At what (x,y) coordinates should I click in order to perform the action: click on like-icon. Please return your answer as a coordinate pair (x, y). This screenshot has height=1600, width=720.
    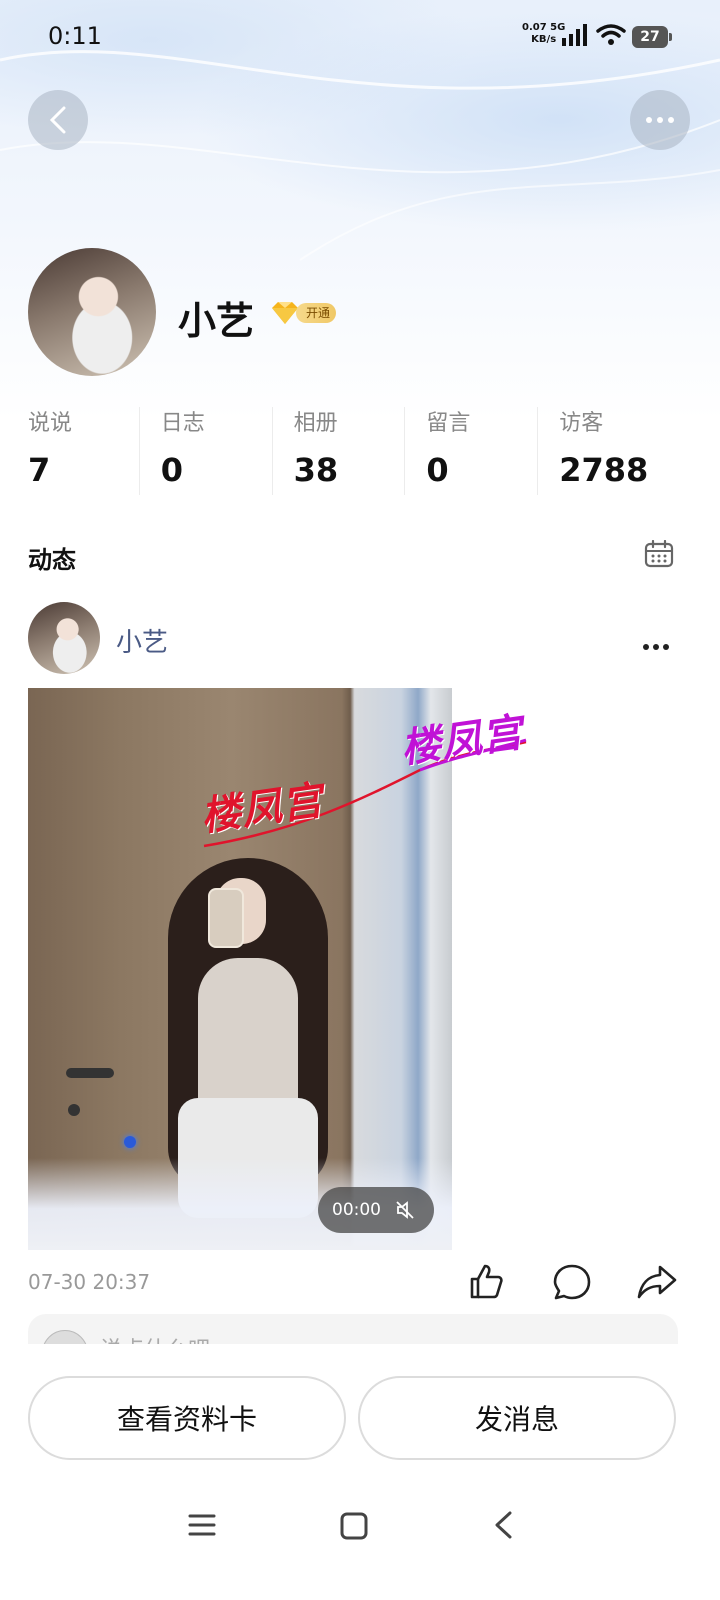
    Looking at the image, I should click on (486, 1282).